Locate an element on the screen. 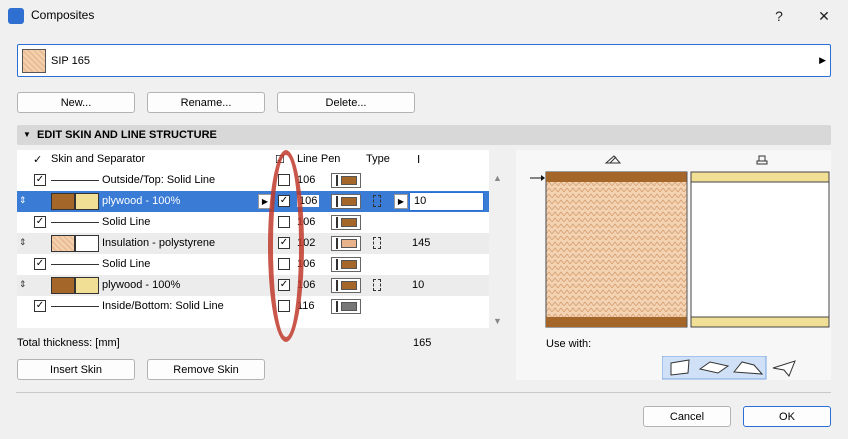  thickness-icon: Ⅰ is located at coordinates (419, 160).